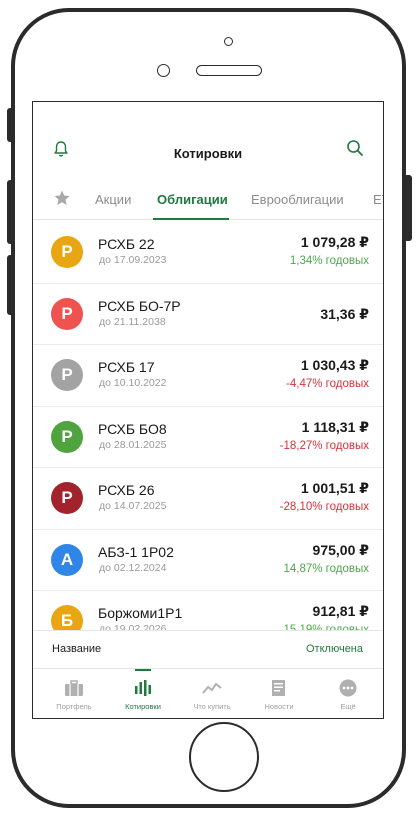 The image size is (416, 813). What do you see at coordinates (132, 321) in the screenshot?
I see `bond-maturity: до 21.11.2038` at bounding box center [132, 321].